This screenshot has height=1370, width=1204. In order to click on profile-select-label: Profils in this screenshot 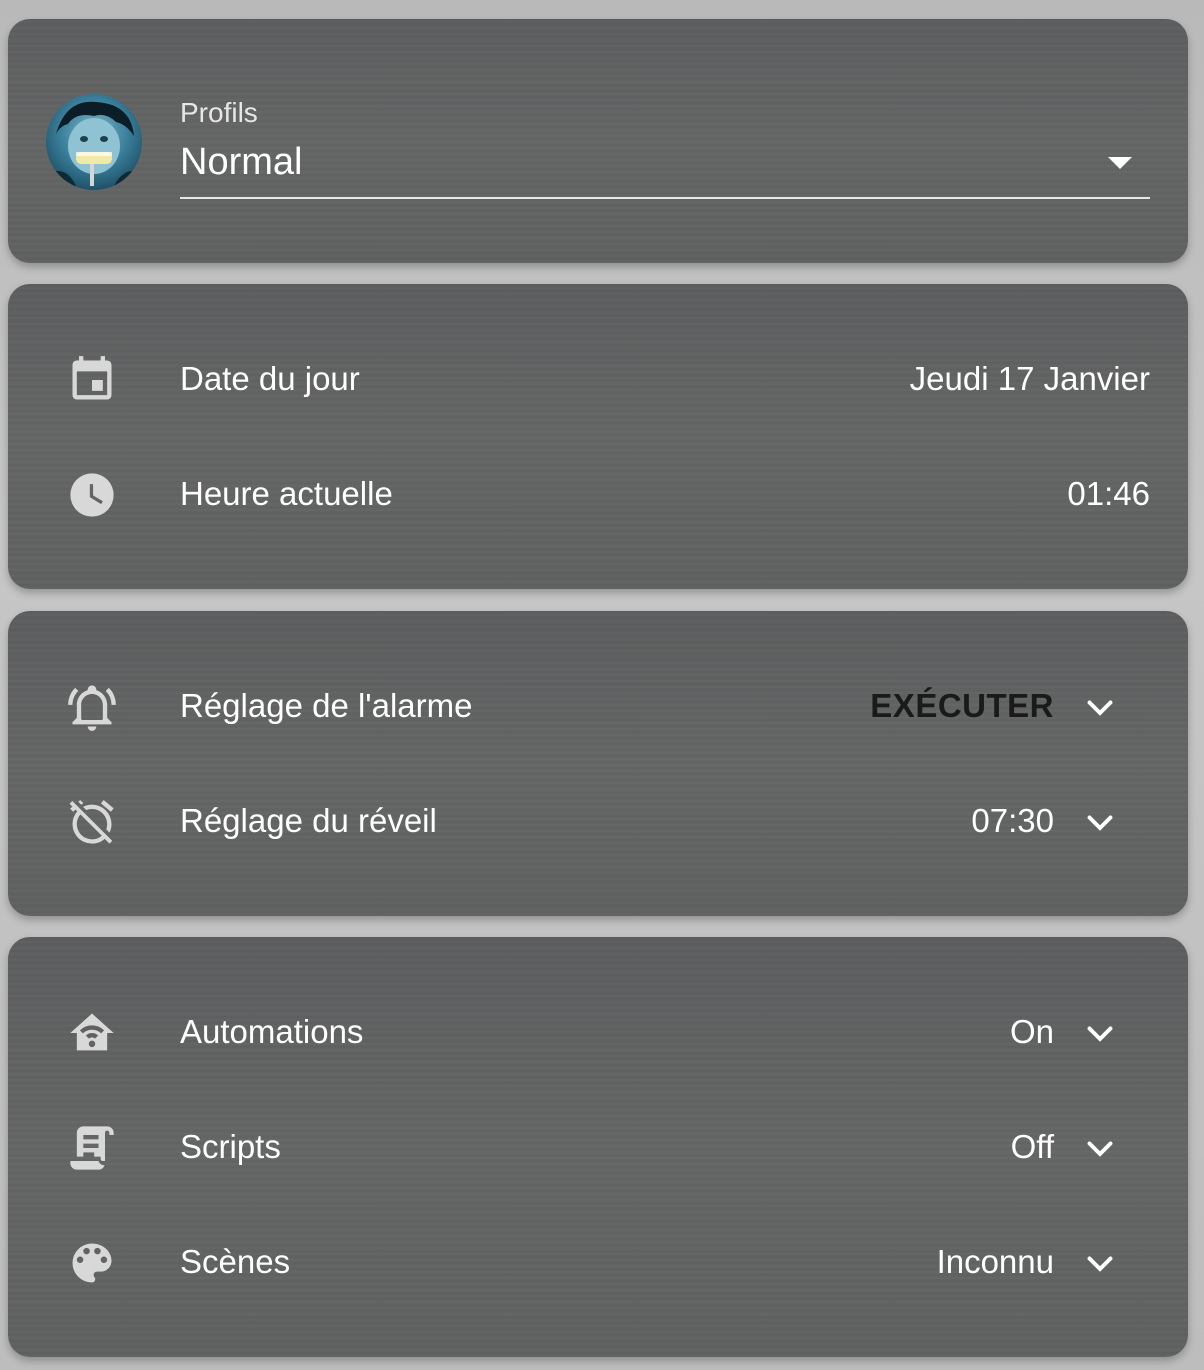, I will do `click(219, 112)`.